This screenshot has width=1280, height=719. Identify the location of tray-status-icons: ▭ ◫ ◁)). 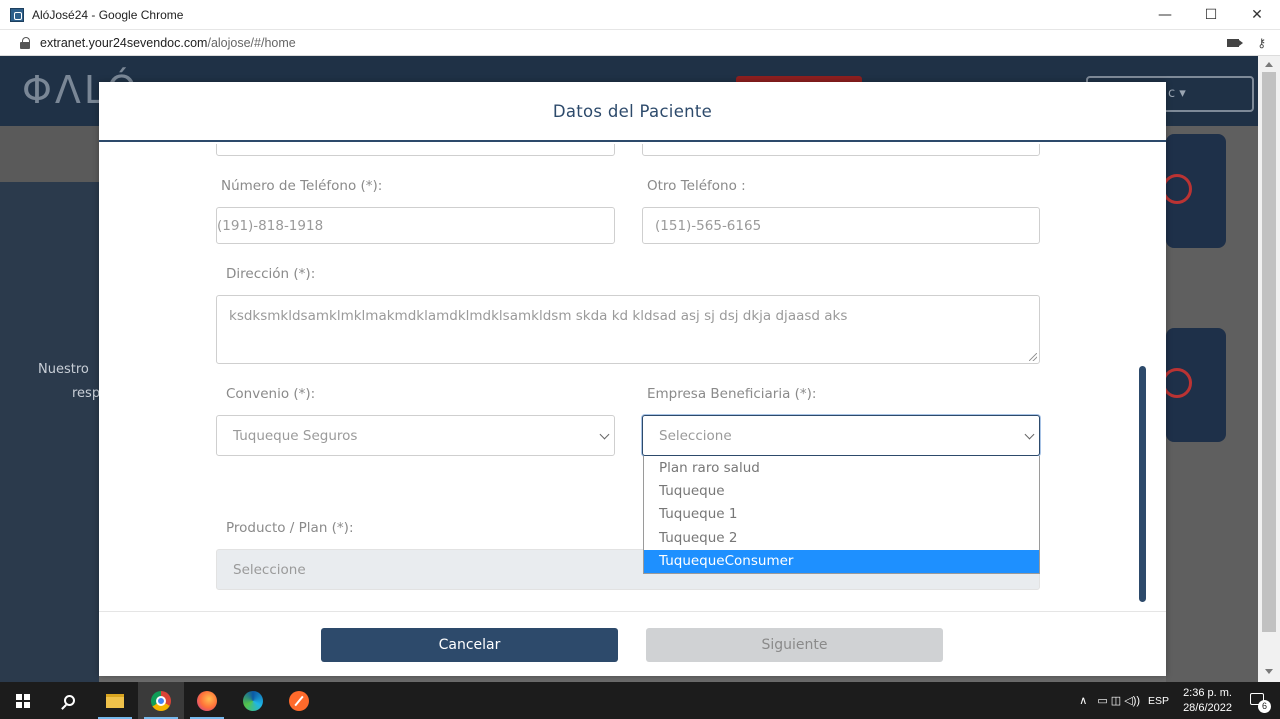
(1118, 700).